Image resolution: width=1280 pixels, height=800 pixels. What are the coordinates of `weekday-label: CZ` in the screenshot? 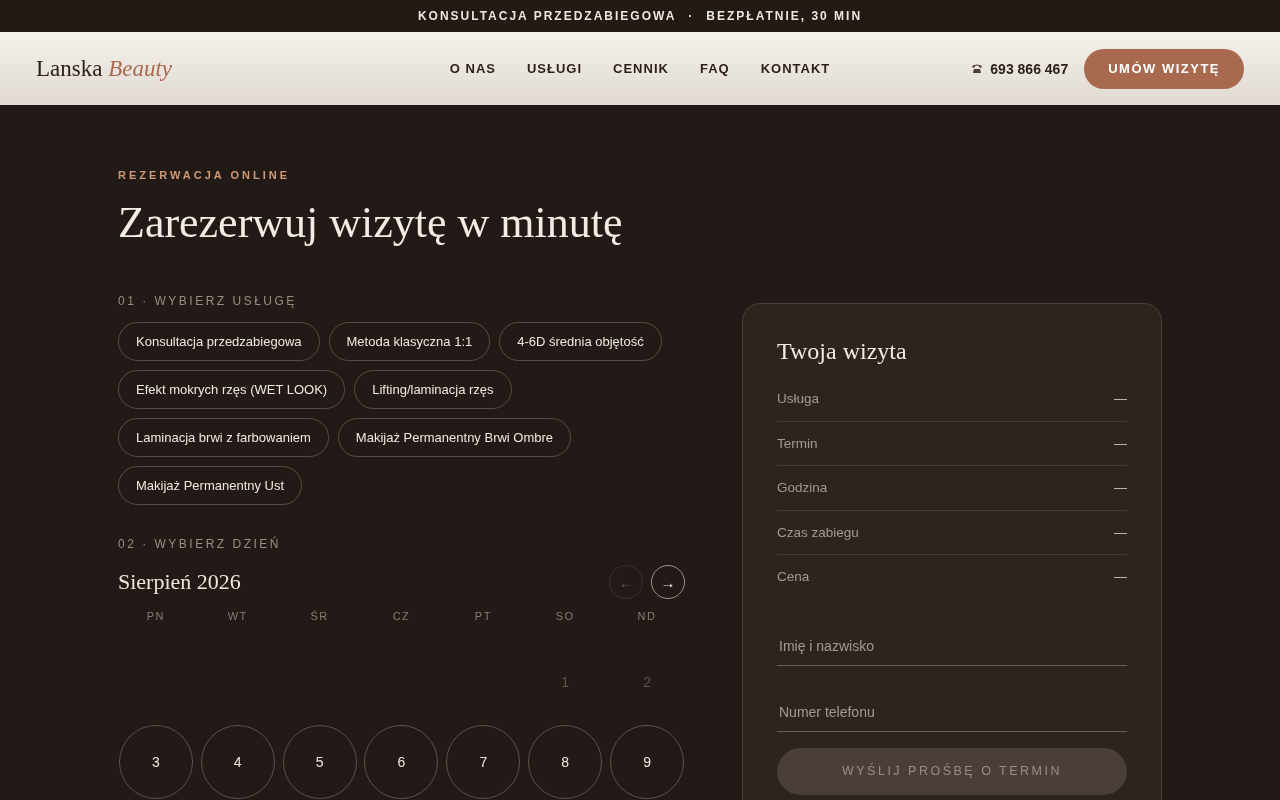 It's located at (401, 616).